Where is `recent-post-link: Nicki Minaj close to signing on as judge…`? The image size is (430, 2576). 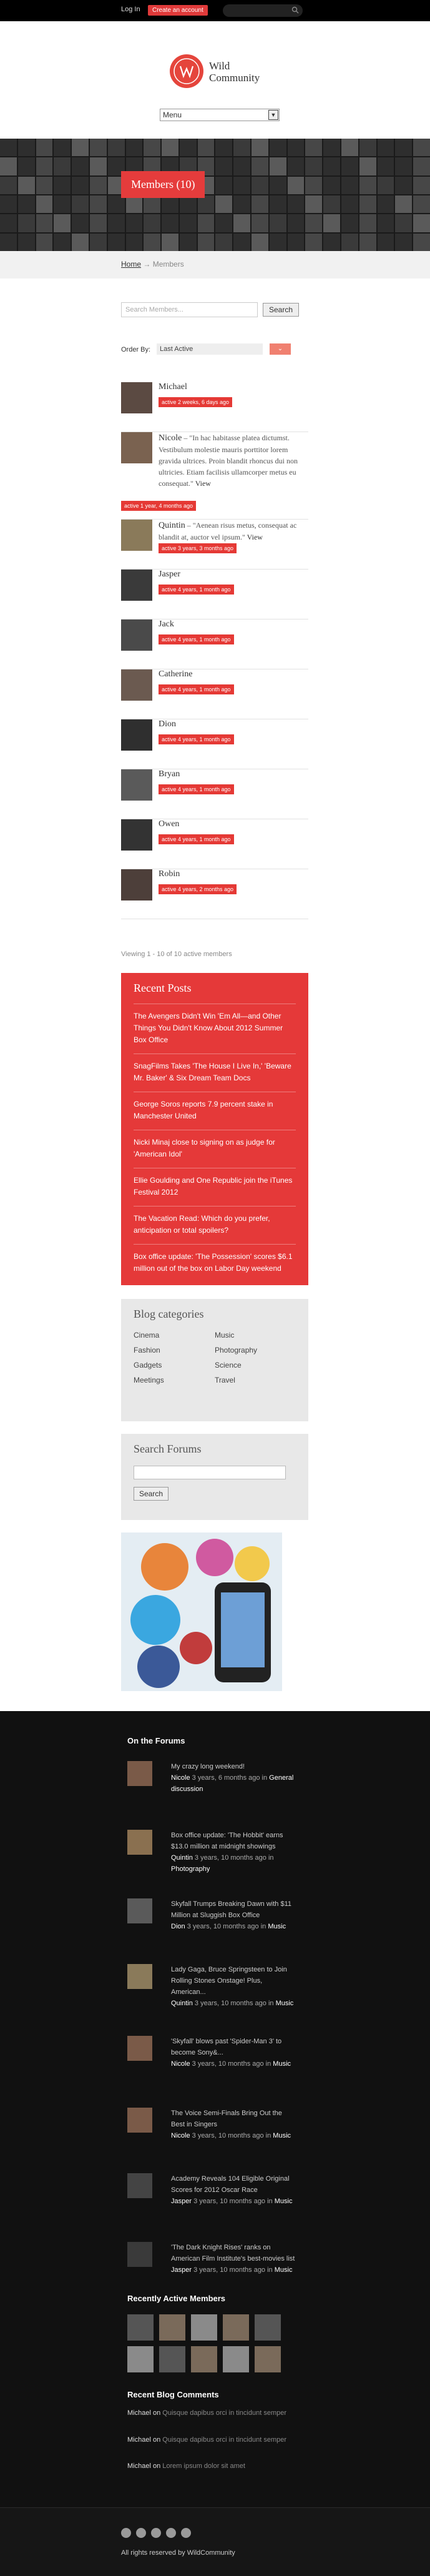 recent-post-link: Nicki Minaj close to signing on as judge… is located at coordinates (215, 1149).